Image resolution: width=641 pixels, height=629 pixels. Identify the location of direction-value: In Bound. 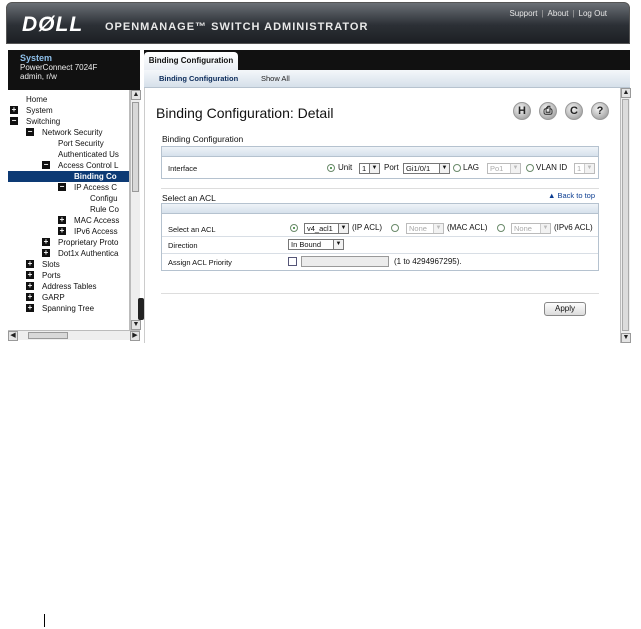
(306, 244).